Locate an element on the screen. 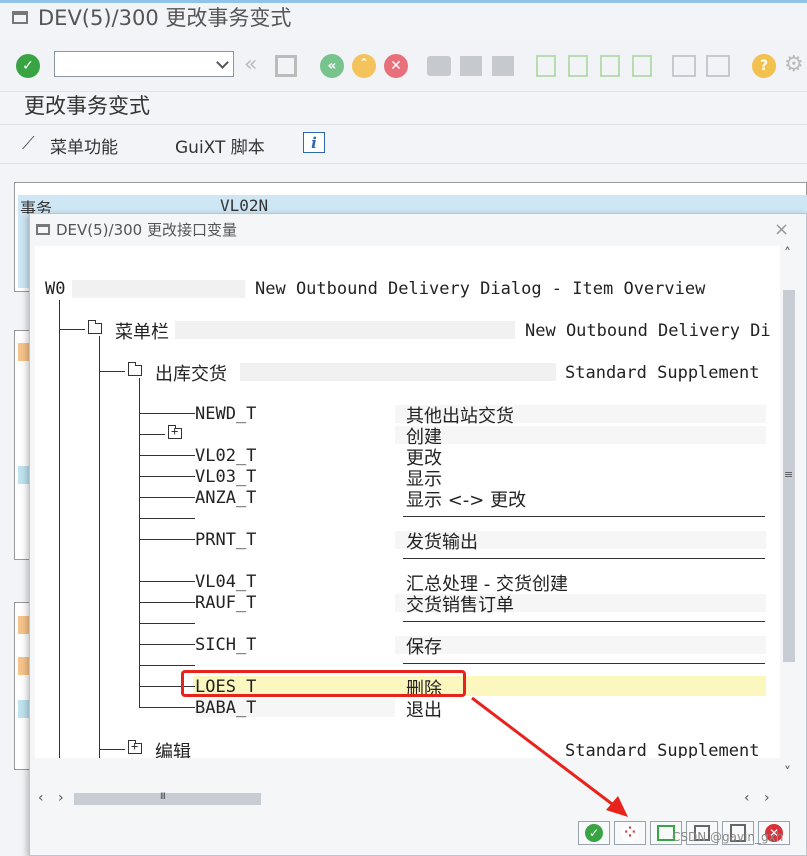  window-icon is located at coordinates (20, 17).